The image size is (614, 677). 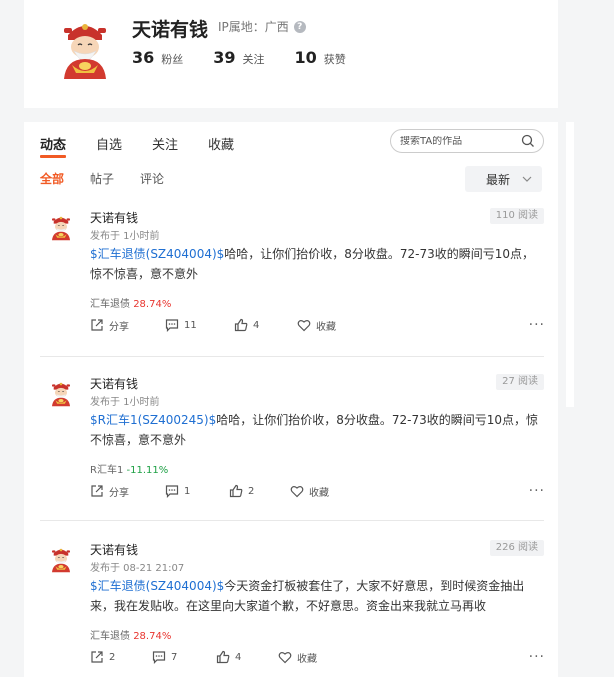 What do you see at coordinates (157, 57) in the screenshot?
I see `stat-fans: 36 粉丝` at bounding box center [157, 57].